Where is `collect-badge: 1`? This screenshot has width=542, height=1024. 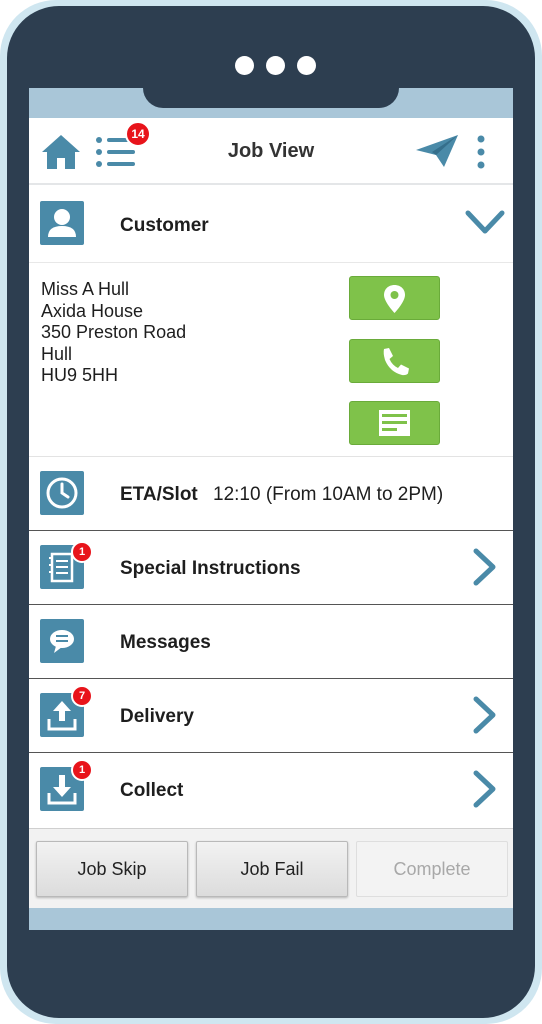 collect-badge: 1 is located at coordinates (82, 770).